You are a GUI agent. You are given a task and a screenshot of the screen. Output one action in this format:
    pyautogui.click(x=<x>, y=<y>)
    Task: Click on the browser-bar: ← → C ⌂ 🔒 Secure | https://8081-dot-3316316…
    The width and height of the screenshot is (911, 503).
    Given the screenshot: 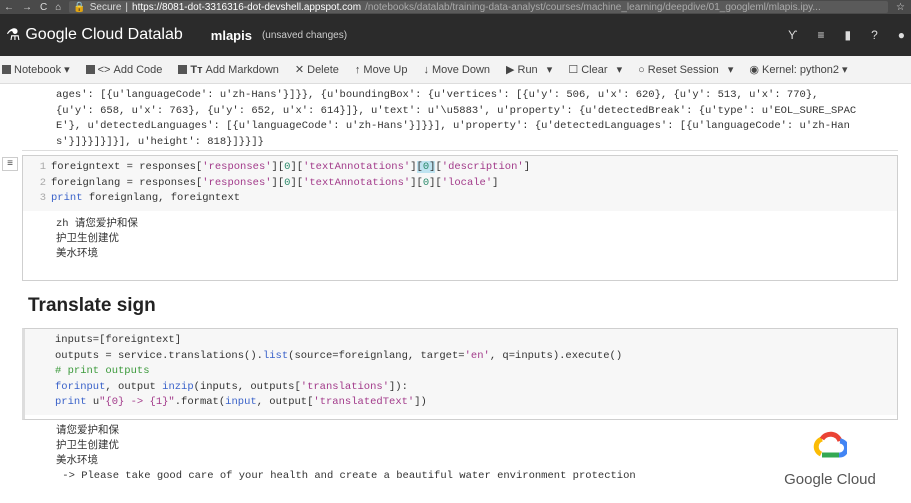 What is the action you would take?
    pyautogui.click(x=455, y=7)
    